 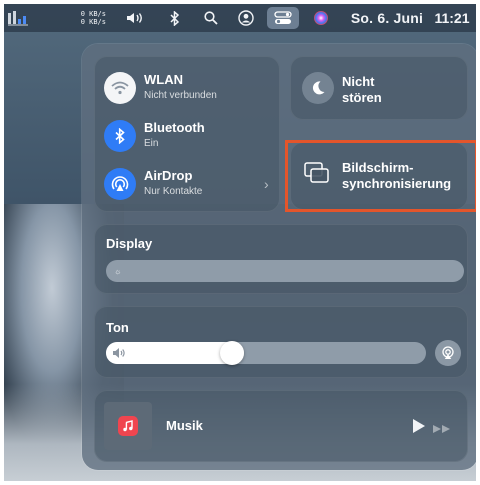 I want to click on siri-icon, so click(x=321, y=18).